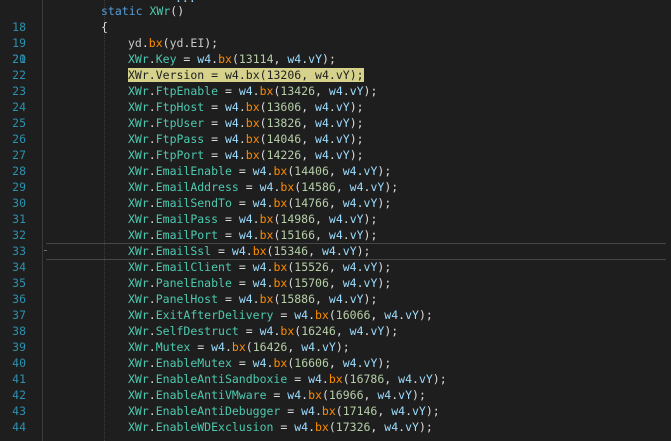 This screenshot has height=441, width=671. Describe the element at coordinates (298, 299) in the screenshot. I see `numeric-literal: 15886` at that location.